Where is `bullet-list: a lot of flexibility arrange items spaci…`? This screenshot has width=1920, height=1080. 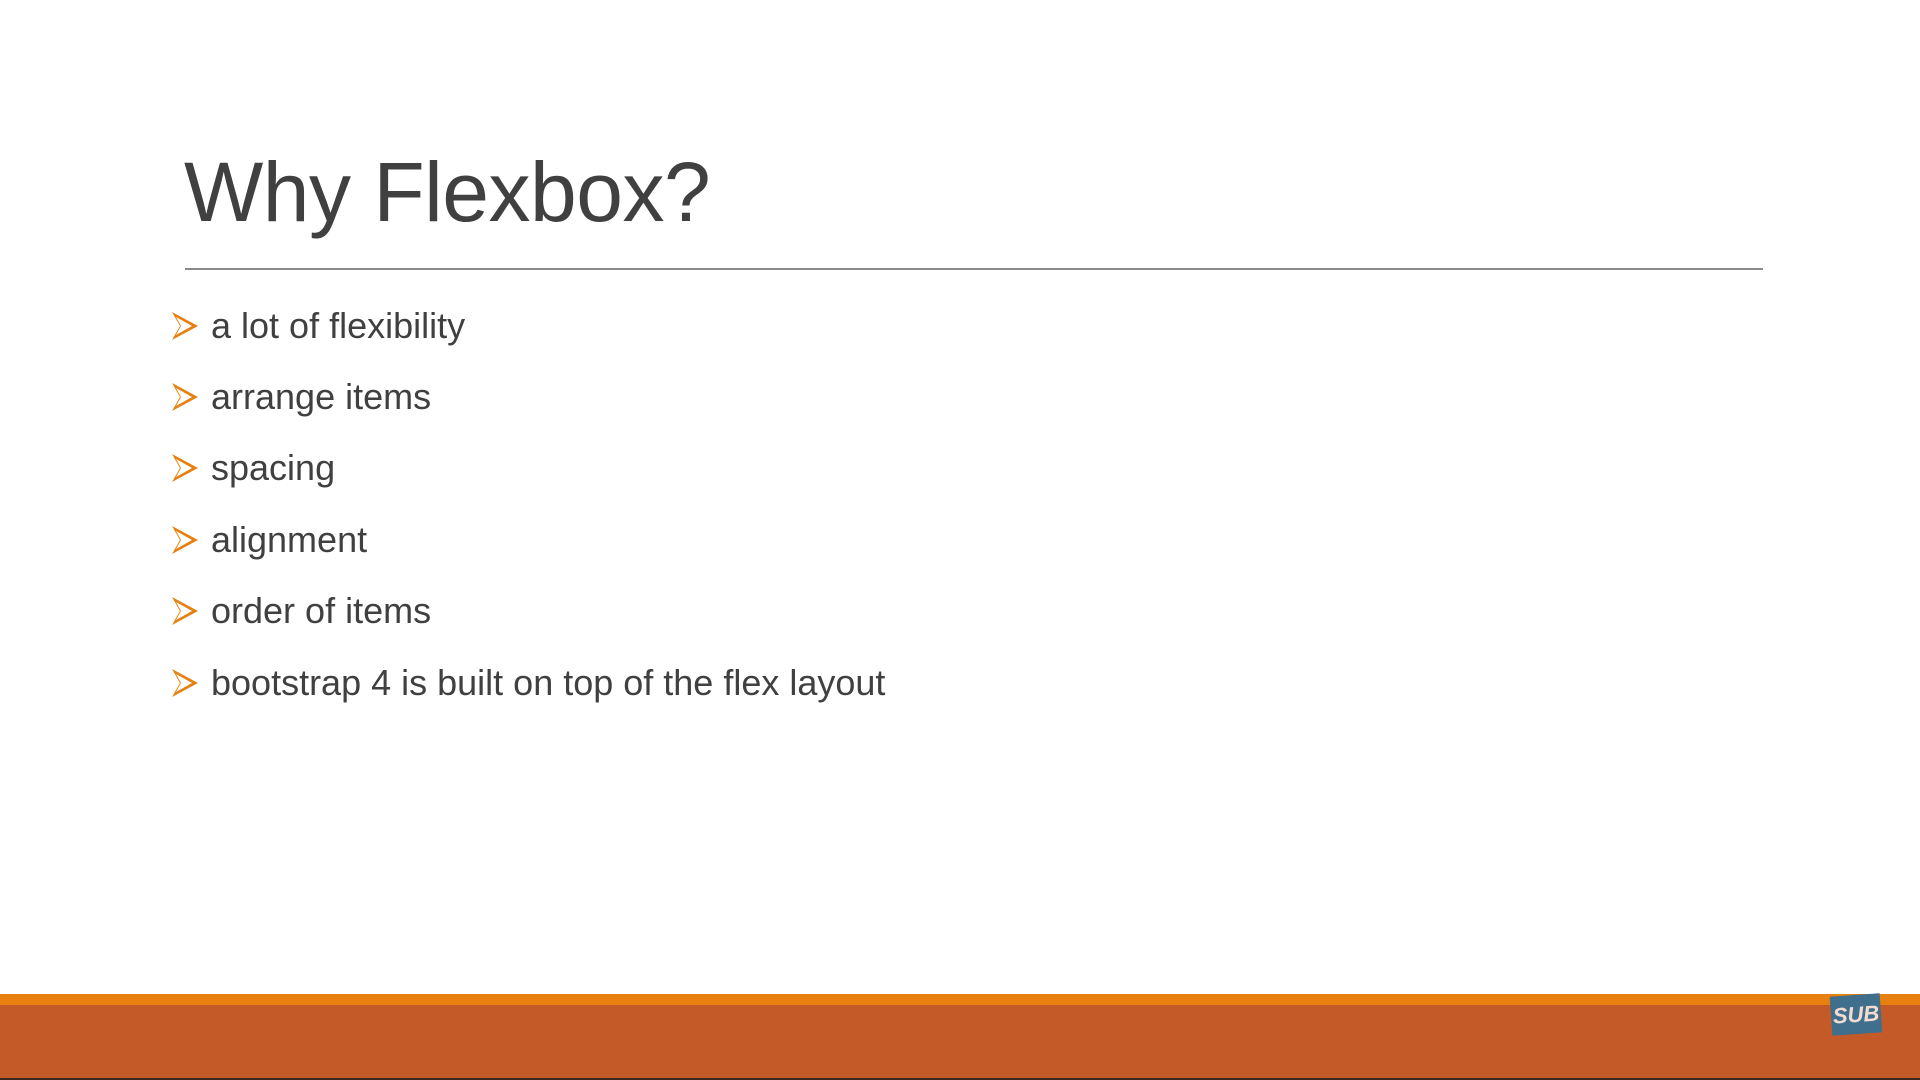 bullet-list: a lot of flexibility arrange items spaci… is located at coordinates (527, 504).